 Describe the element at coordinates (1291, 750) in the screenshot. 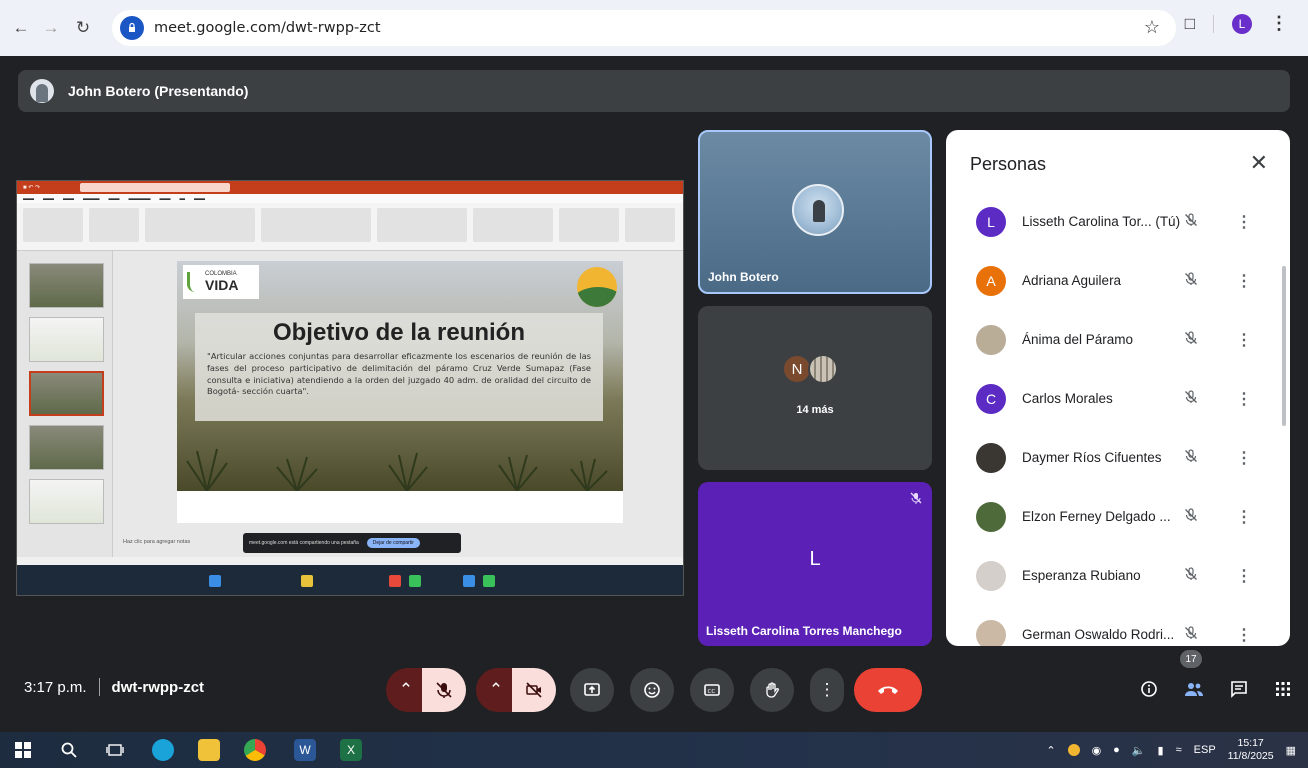

I see `notifications-icon: ▦` at that location.